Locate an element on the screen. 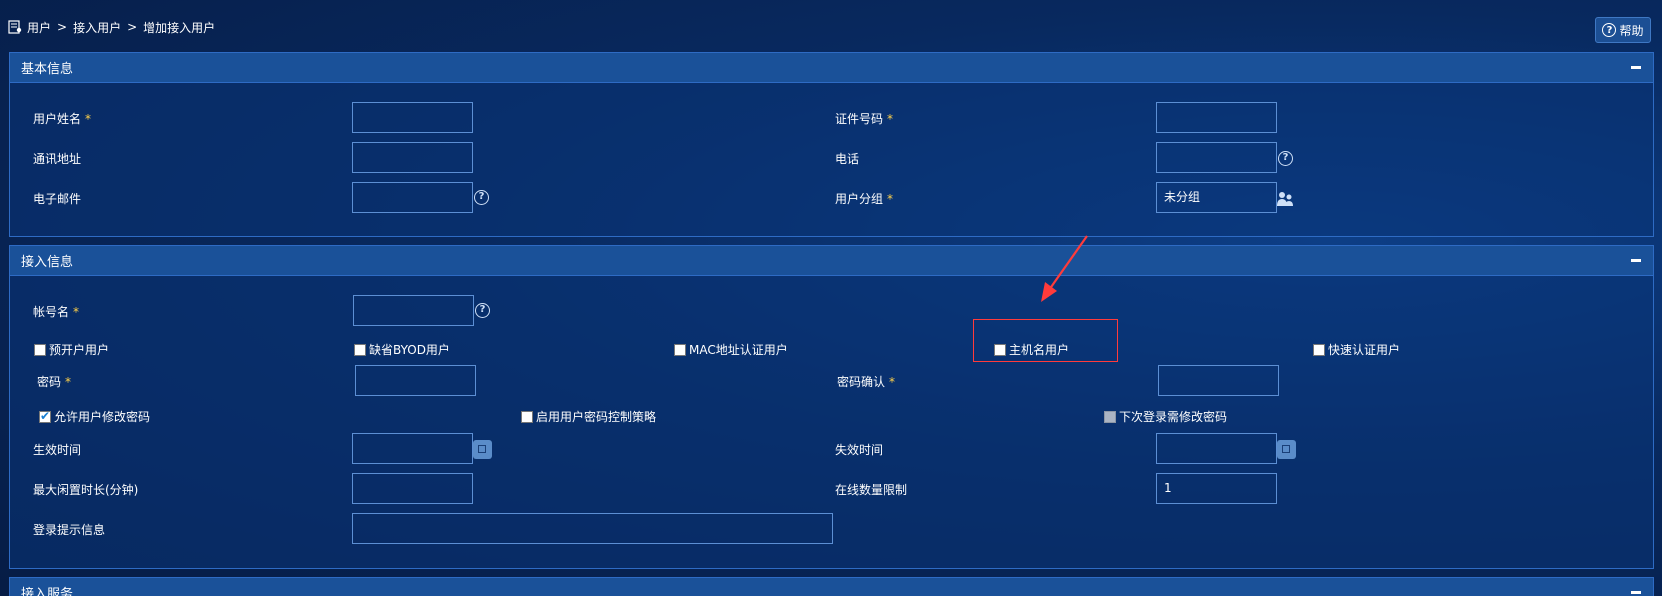 Image resolution: width=1662 pixels, height=596 pixels. access-service-panel: 接入服务 is located at coordinates (831, 586).